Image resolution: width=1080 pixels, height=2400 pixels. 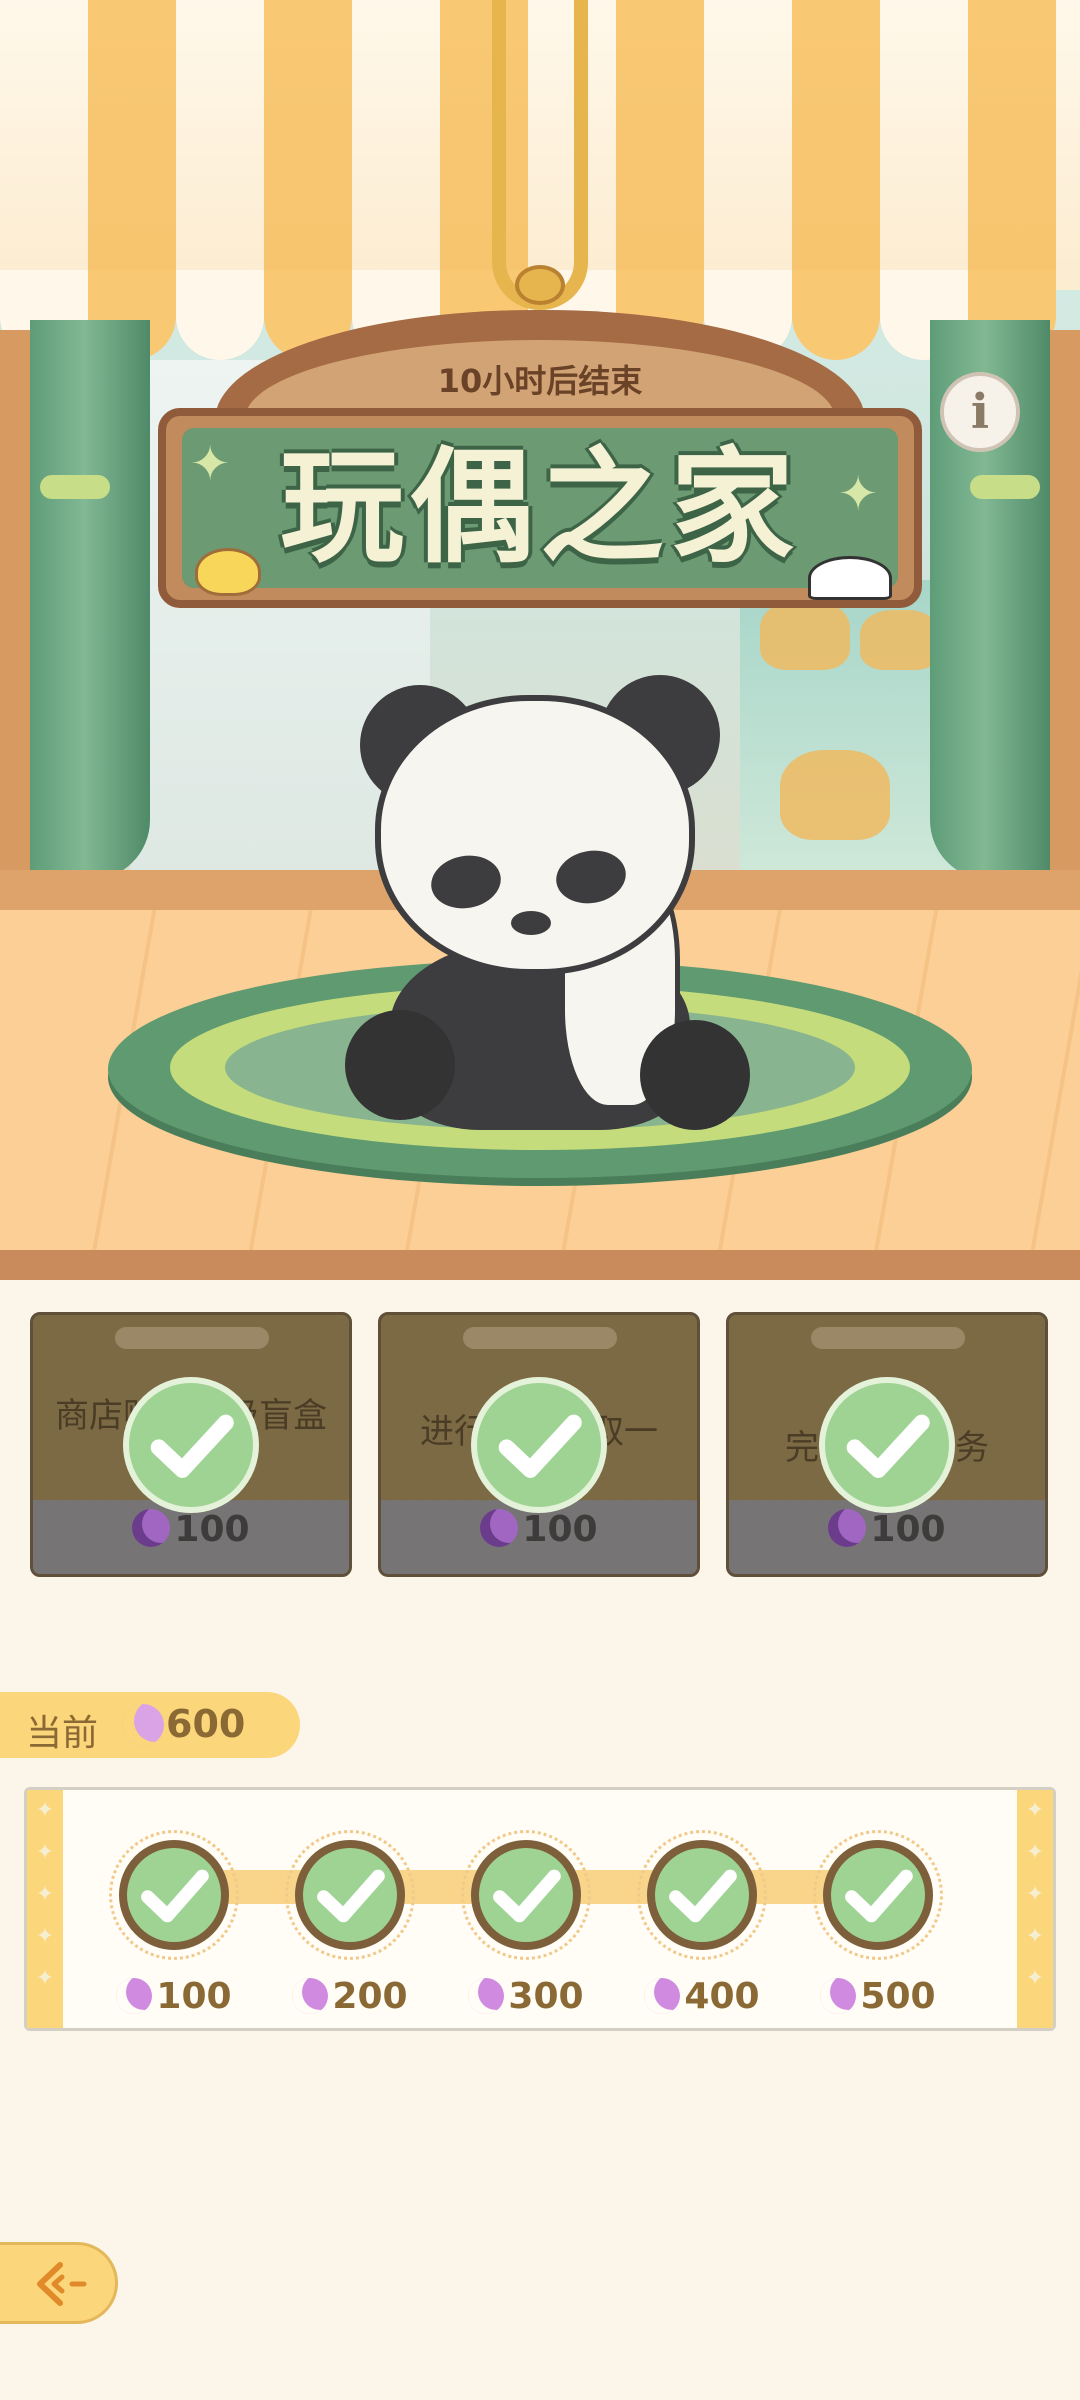 I want to click on milestone-track: ✦ ✦ ✦ ✦ ✦ ✦ ✦ ✦ ✦ ✦ 100 200 300 400 500, so click(x=540, y=1909).